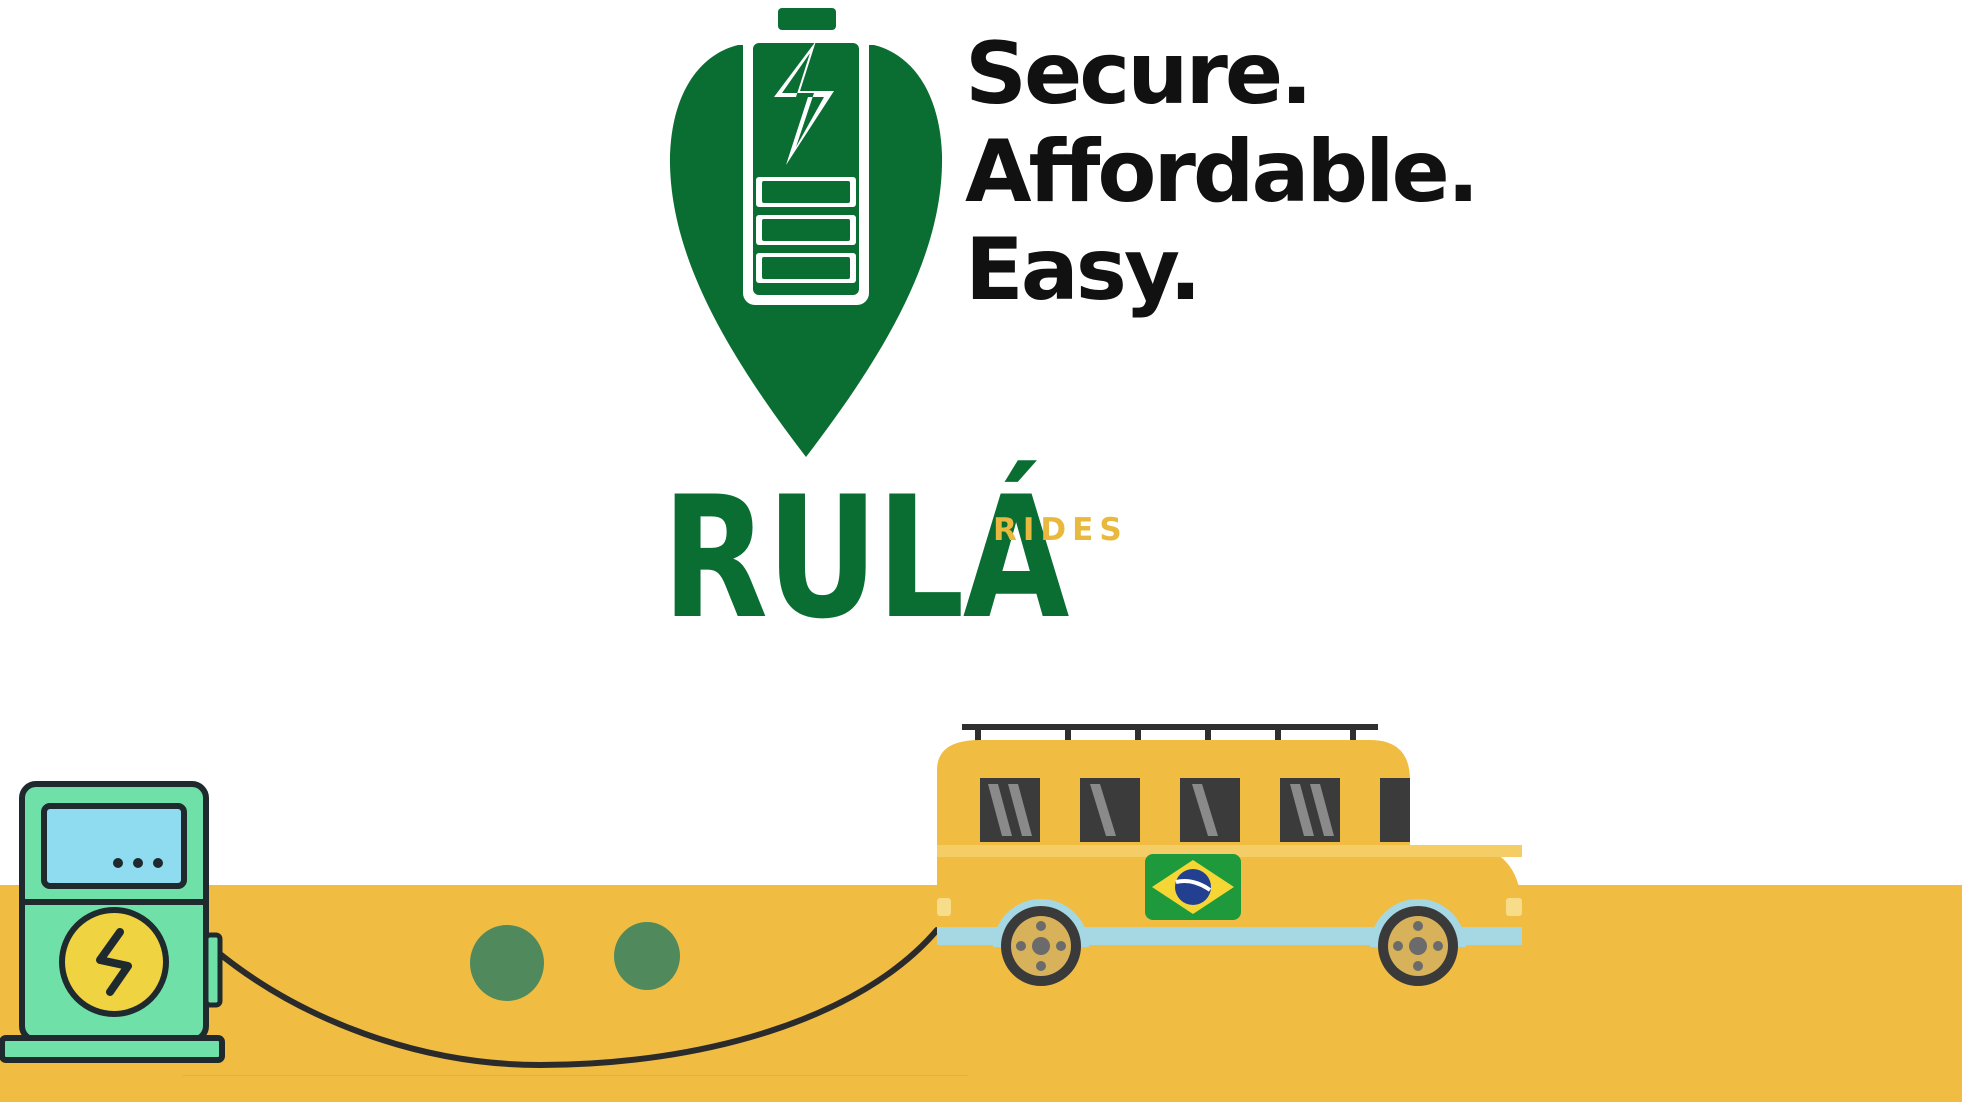 This screenshot has height=1102, width=1962. I want to click on tagline-line: Easy., so click(1083, 270).